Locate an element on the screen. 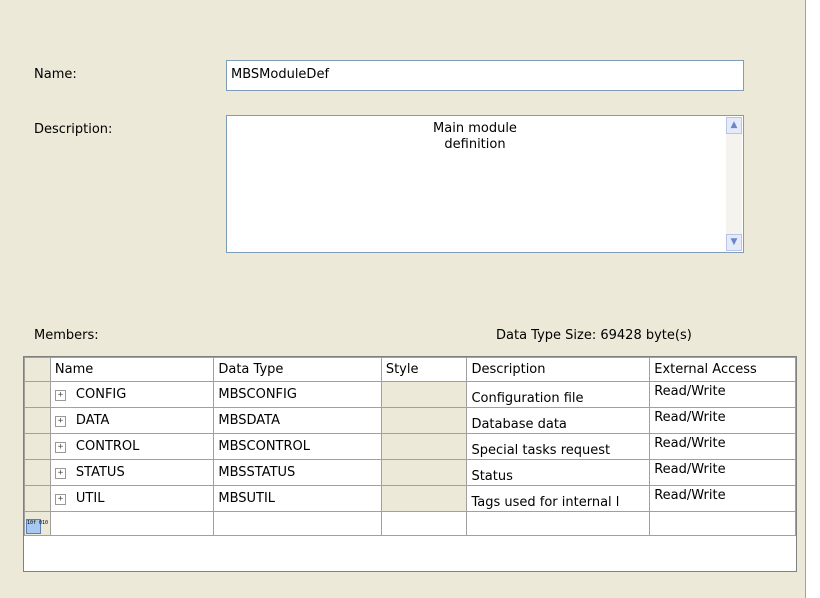 This screenshot has height=598, width=820. description-textarea: Main module definition ▲ ▼ is located at coordinates (485, 184).